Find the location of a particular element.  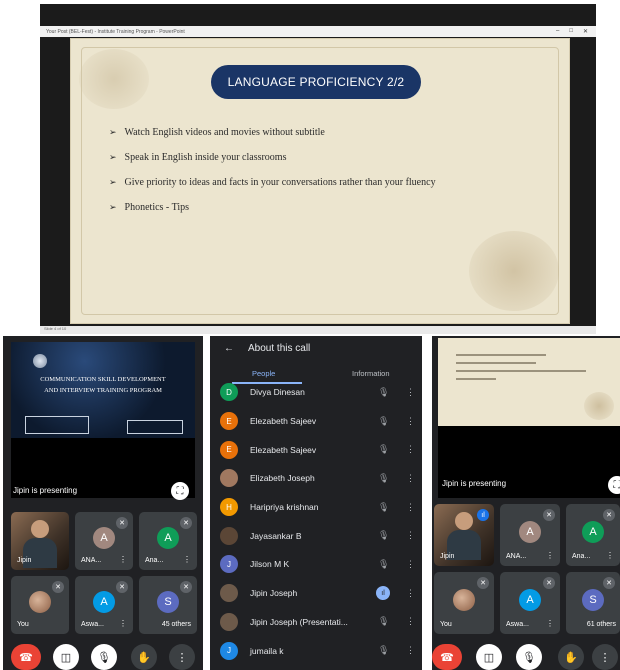

participant-row: Jipin Joseph (Presentati... 🎙 ⋮ is located at coordinates (316, 622).